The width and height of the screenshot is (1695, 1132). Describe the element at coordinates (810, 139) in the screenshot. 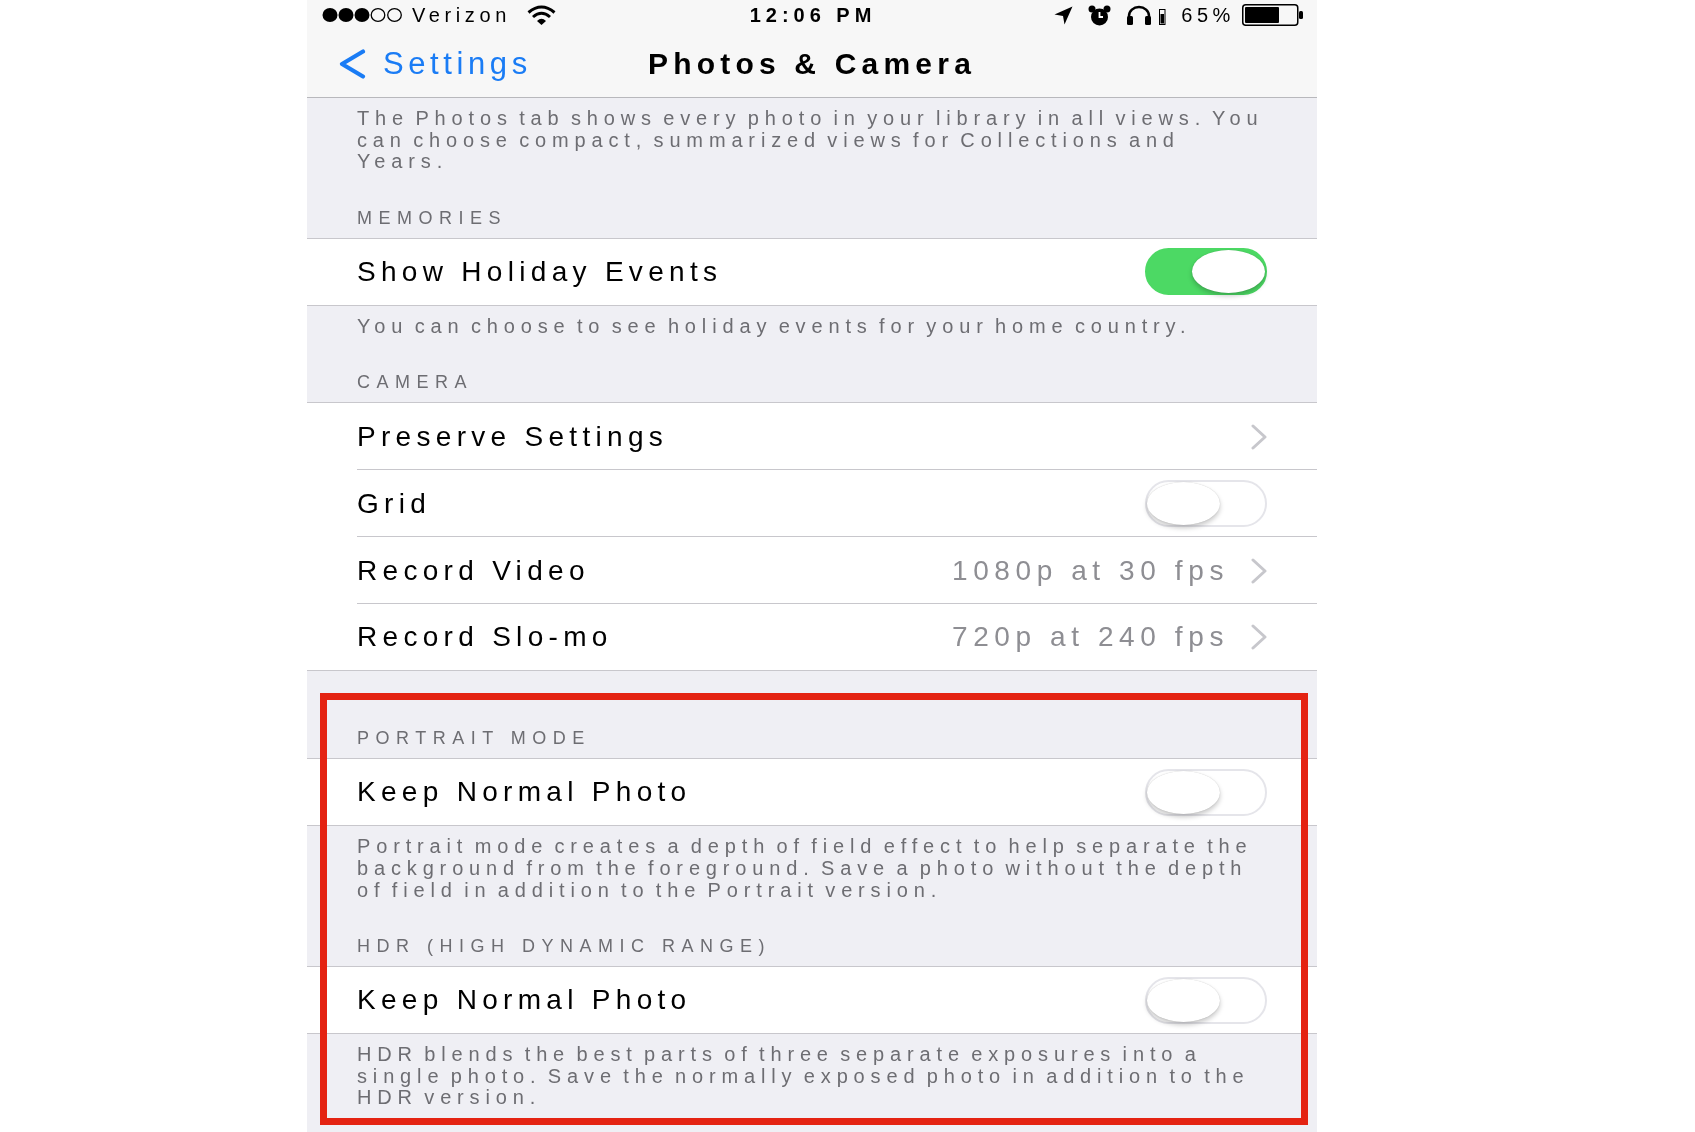

I see `intro-text: The Photos tab shows every photo in your library in all views. You can choose compact, summarized views for Collections and Years.` at that location.